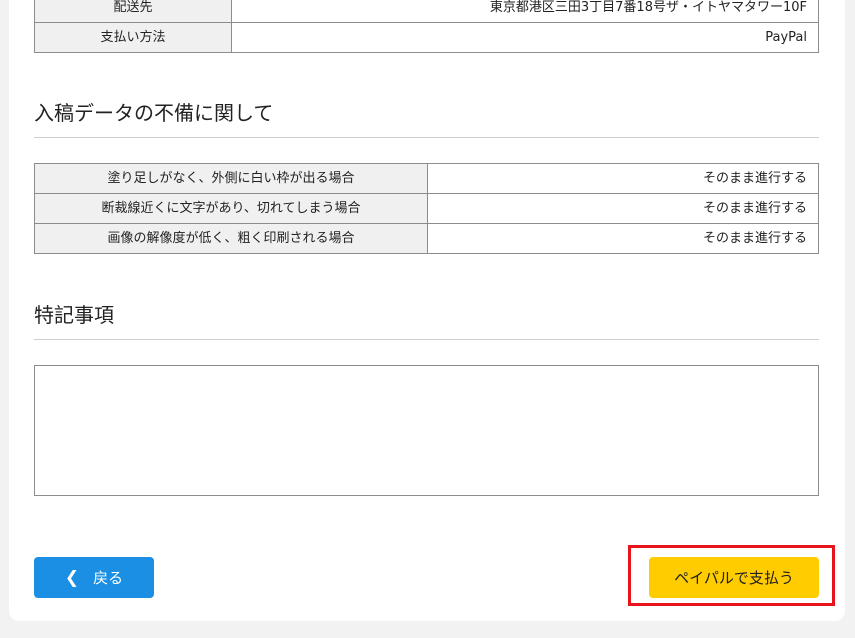 Image resolution: width=855 pixels, height=638 pixels. Describe the element at coordinates (525, 11) in the screenshot. I see `shipping-address-value: 東京都港区三田3丁目7番18号ザ・イトヤマタワー10F` at that location.